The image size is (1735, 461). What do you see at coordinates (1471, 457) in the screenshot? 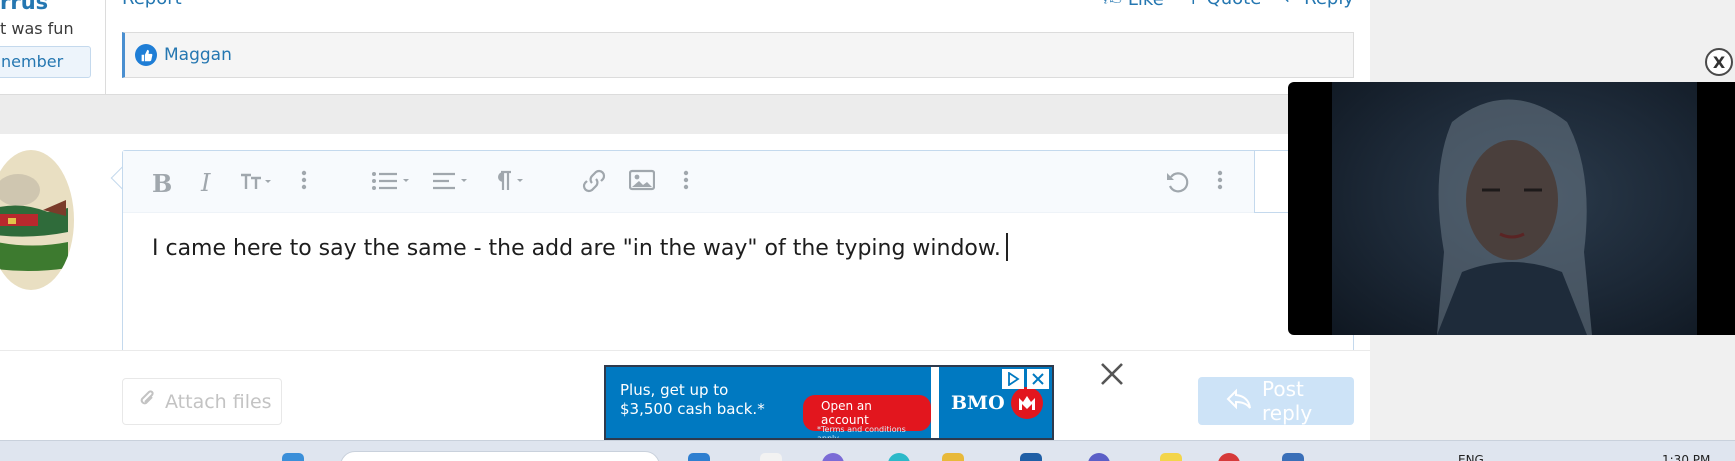
I see `language-indicator: ENG` at bounding box center [1471, 457].